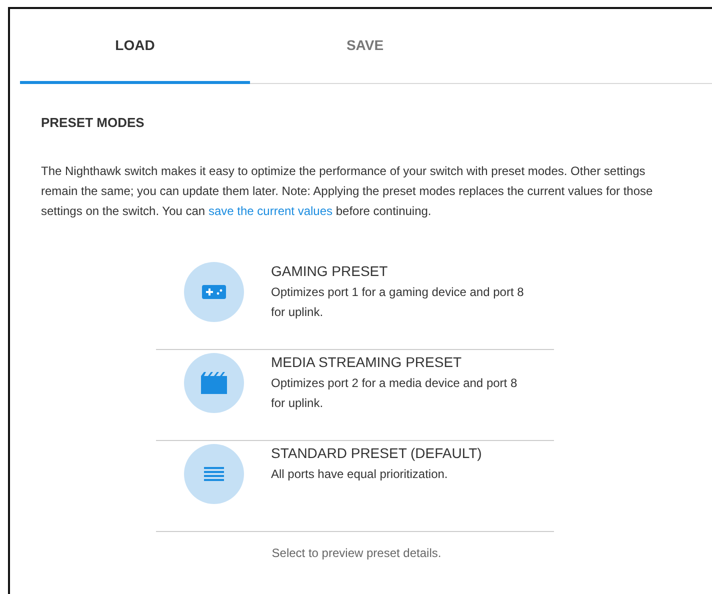  Describe the element at coordinates (93, 122) in the screenshot. I see `section-title: PRESET MODES` at that location.